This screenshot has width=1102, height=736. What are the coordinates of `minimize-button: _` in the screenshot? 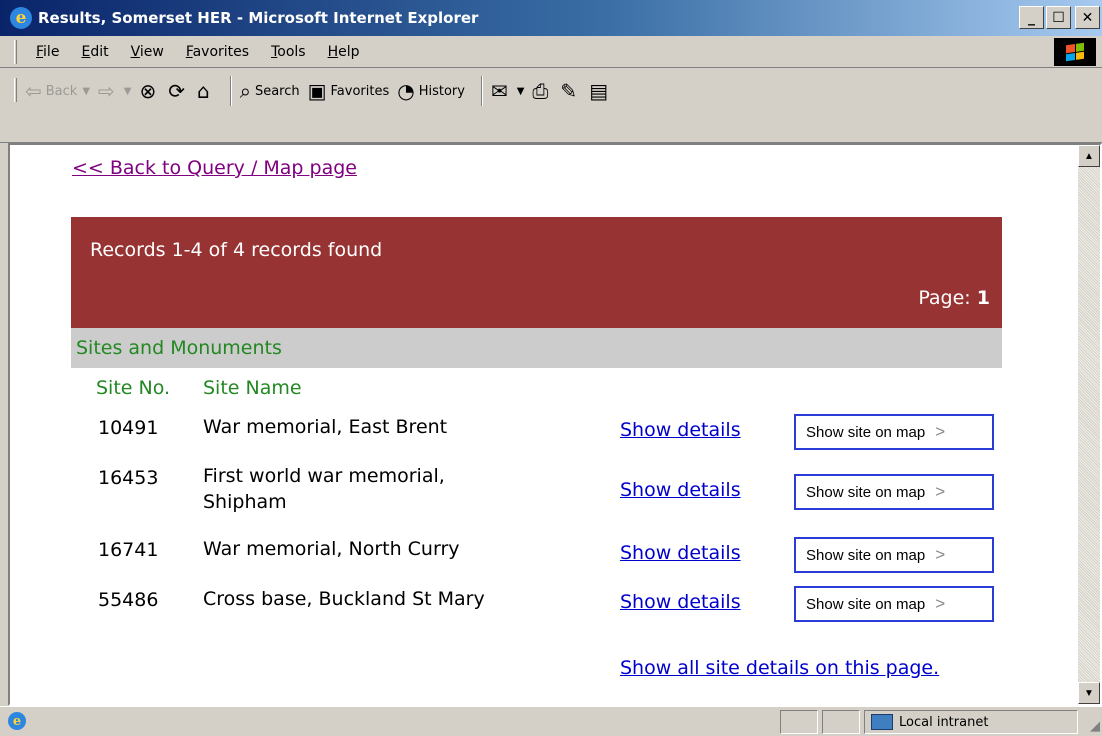 It's located at (1031, 17).